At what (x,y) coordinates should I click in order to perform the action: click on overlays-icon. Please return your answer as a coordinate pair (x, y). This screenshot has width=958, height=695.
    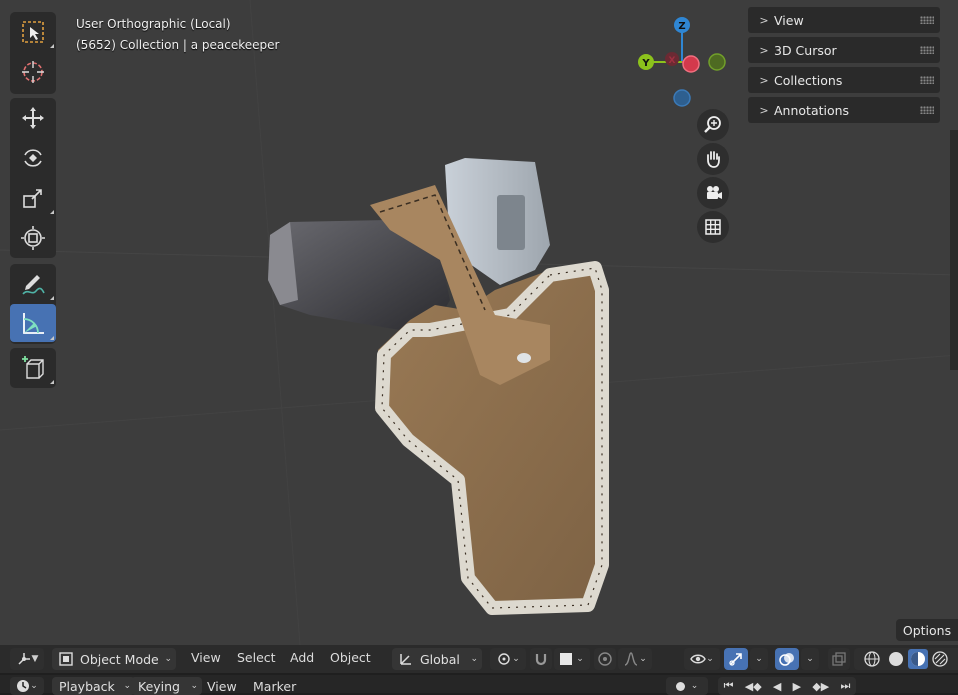
    Looking at the image, I should click on (786, 659).